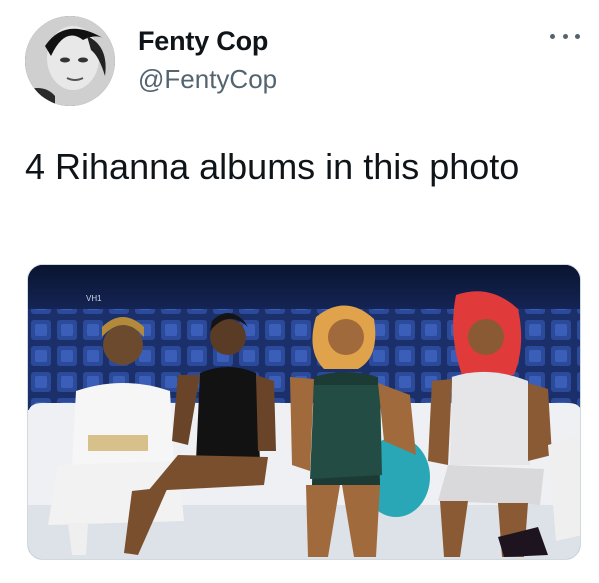 The width and height of the screenshot is (599, 583). I want to click on author-display-name: Fenty Cop, so click(203, 41).